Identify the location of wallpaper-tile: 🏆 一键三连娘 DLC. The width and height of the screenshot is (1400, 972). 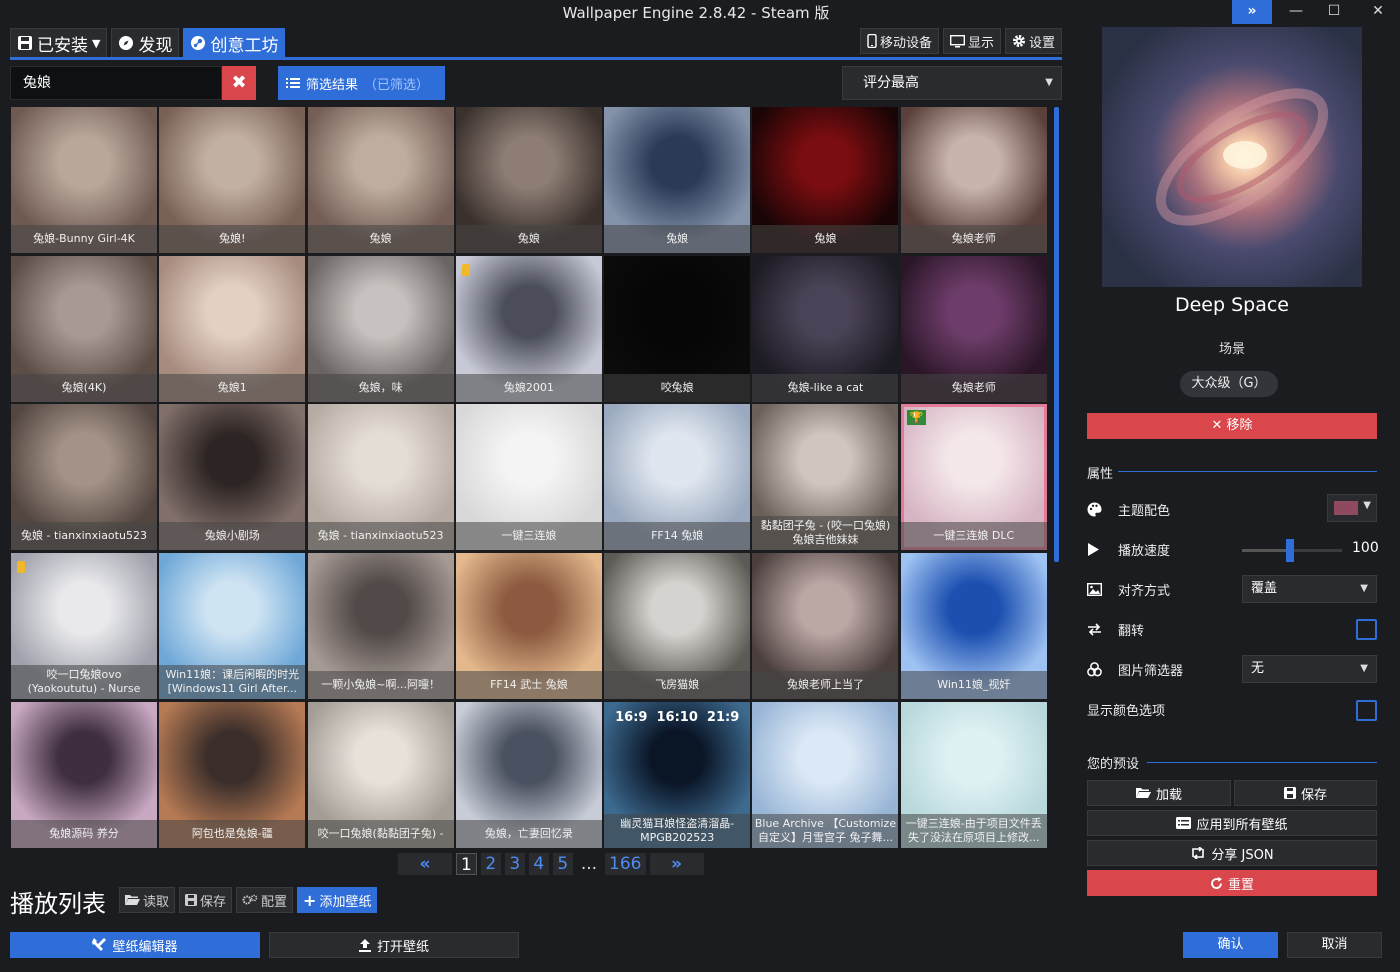
(973, 477).